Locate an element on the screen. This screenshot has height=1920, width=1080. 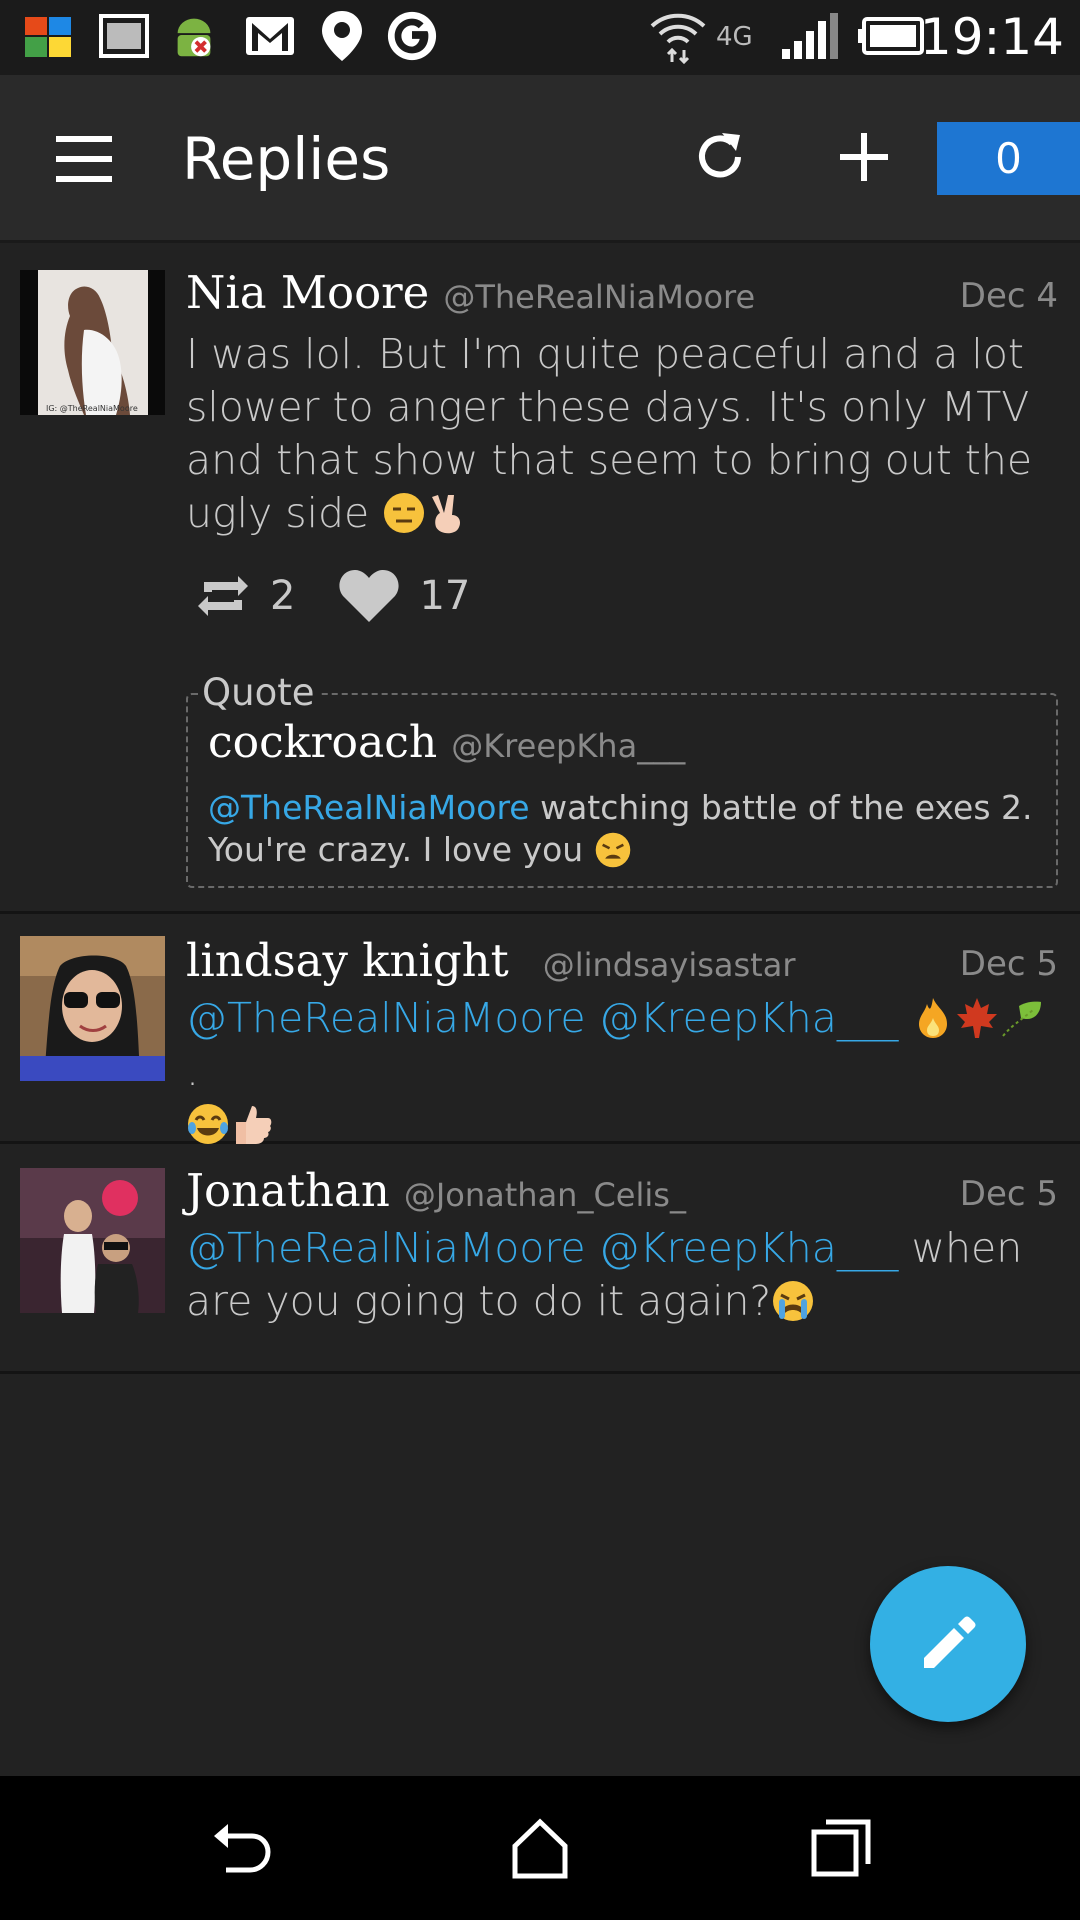
quote-author-handle: @KreepKha___ is located at coordinates (568, 746).